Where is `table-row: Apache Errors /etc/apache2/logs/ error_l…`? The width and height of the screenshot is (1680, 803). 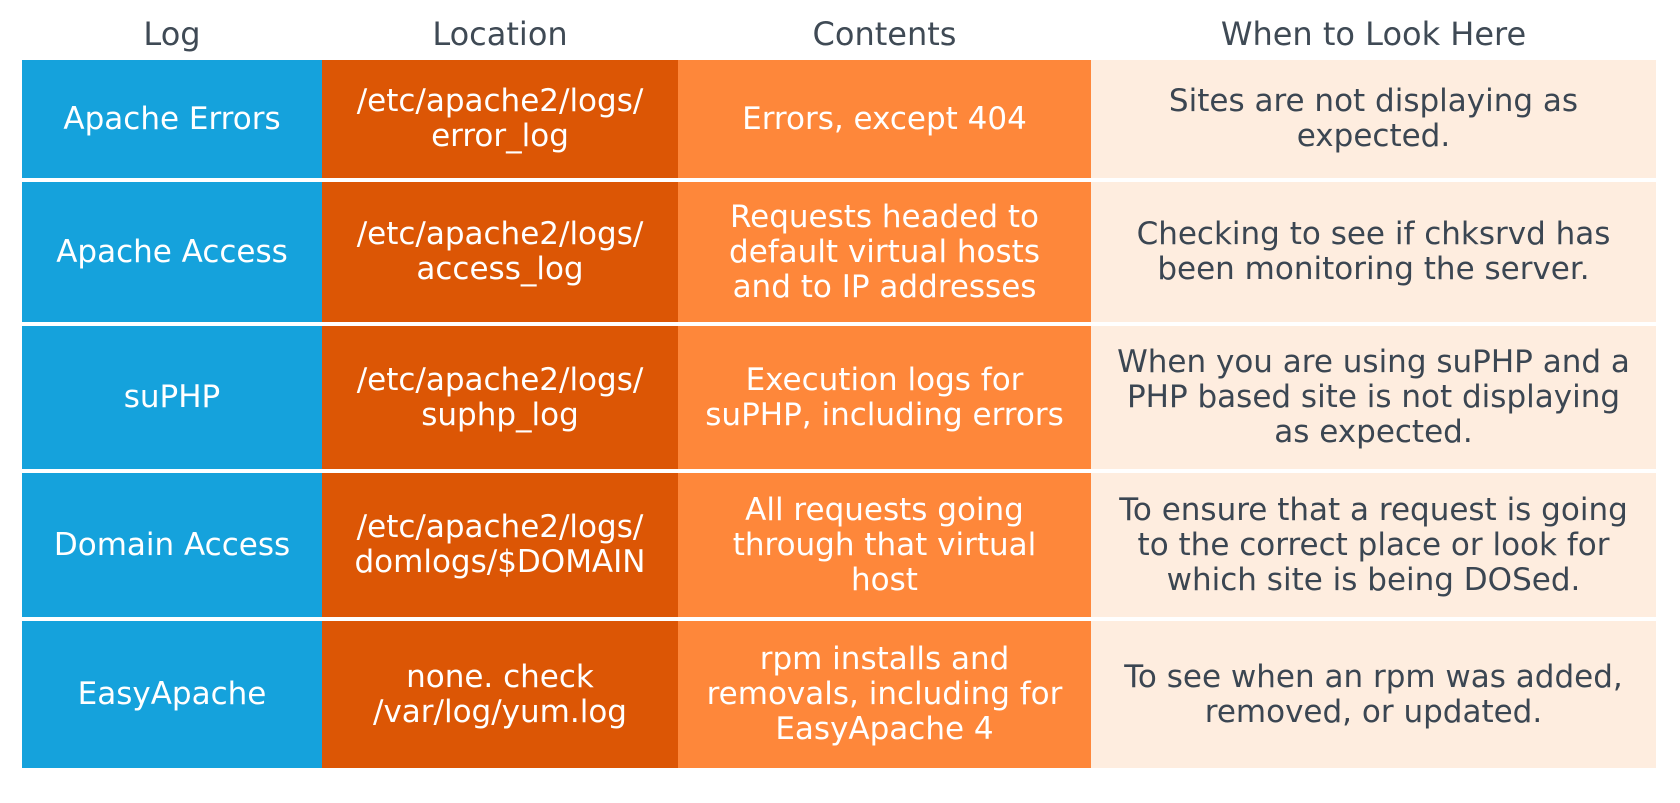 table-row: Apache Errors /etc/apache2/logs/ error_l… is located at coordinates (839, 121).